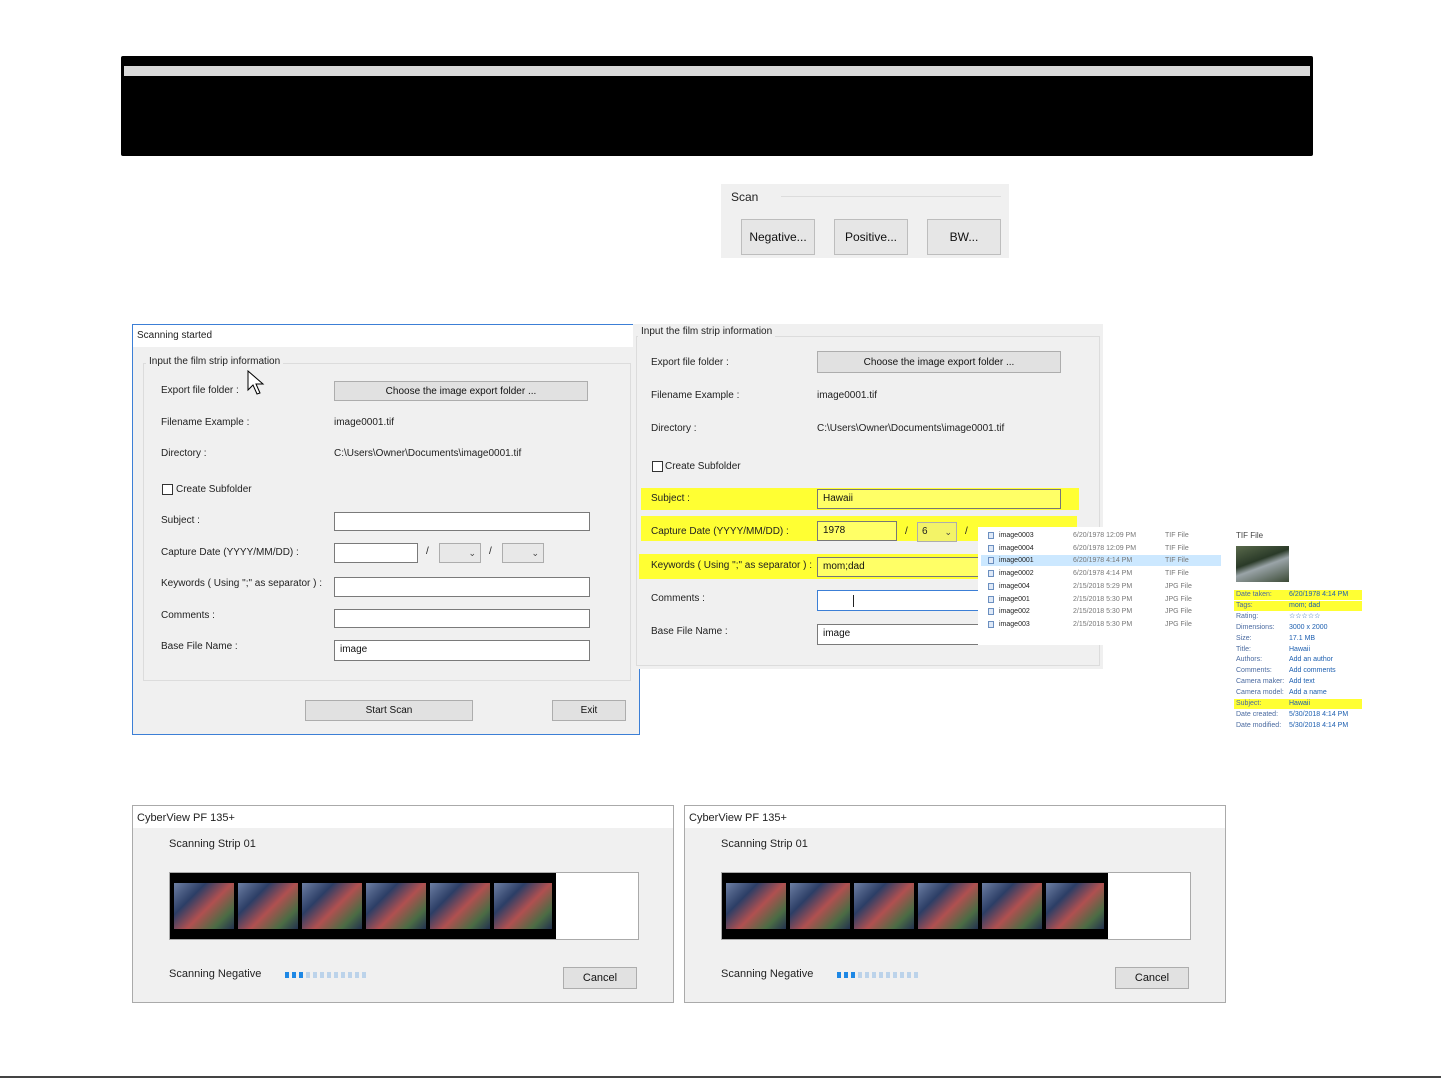  I want to click on details-field-value: 6/20/1978 4:14 PM, so click(1319, 594).